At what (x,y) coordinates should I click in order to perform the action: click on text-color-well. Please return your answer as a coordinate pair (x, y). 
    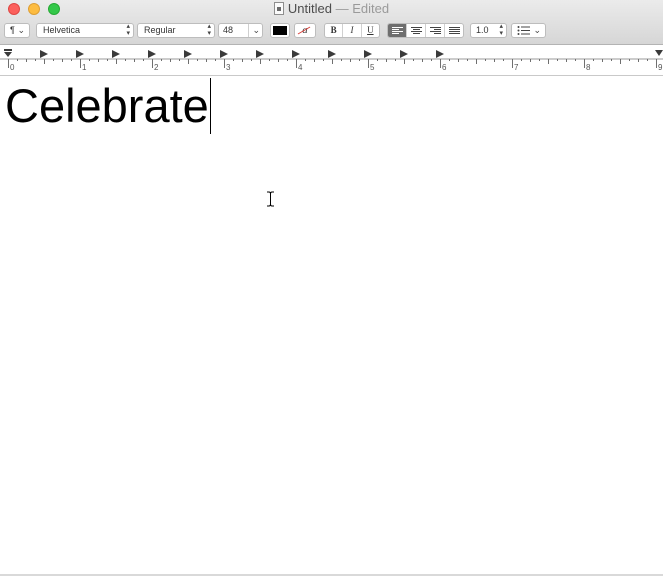
    Looking at the image, I should click on (280, 30).